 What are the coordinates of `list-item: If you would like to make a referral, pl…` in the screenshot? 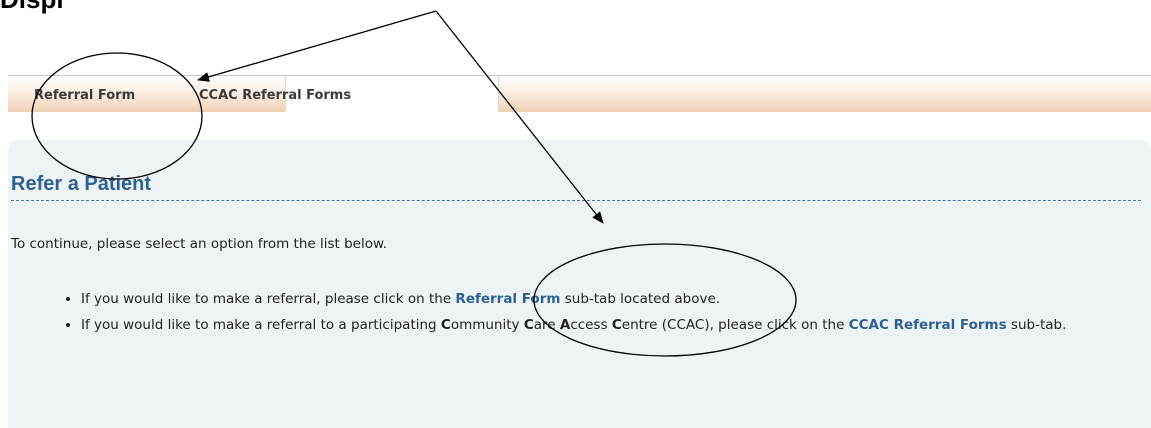 It's located at (616, 299).